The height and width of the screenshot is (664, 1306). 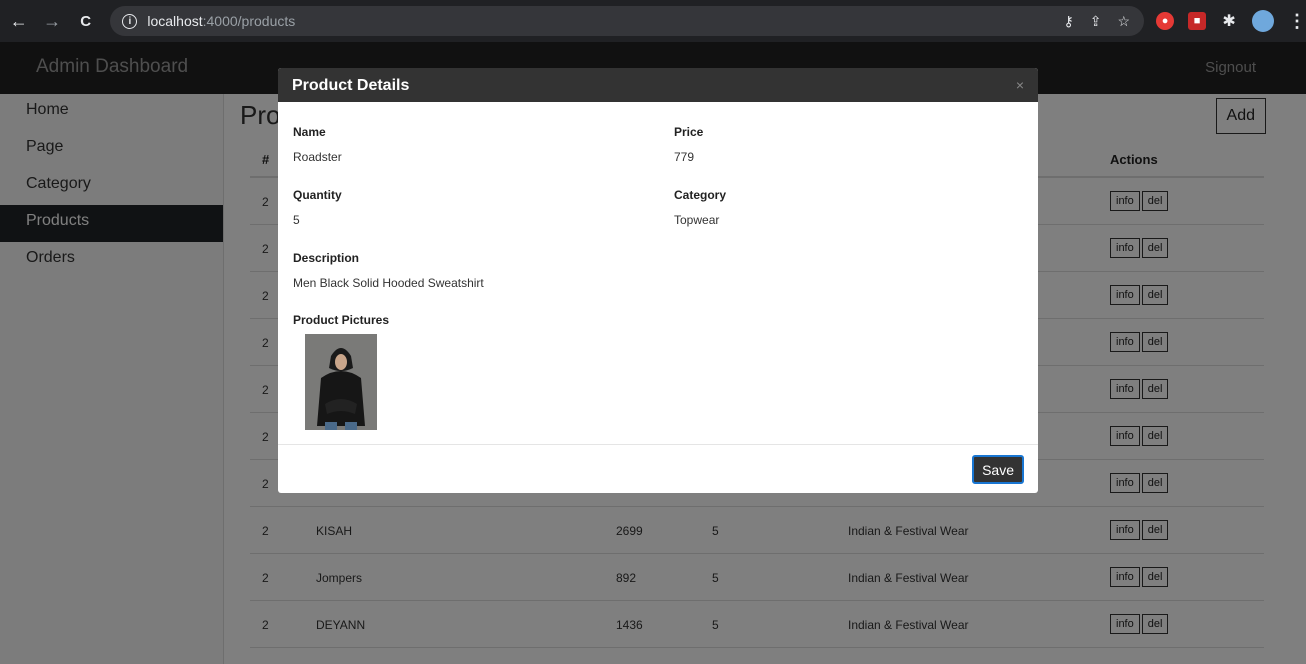 What do you see at coordinates (317, 195) in the screenshot?
I see `quantity-label: Quantity` at bounding box center [317, 195].